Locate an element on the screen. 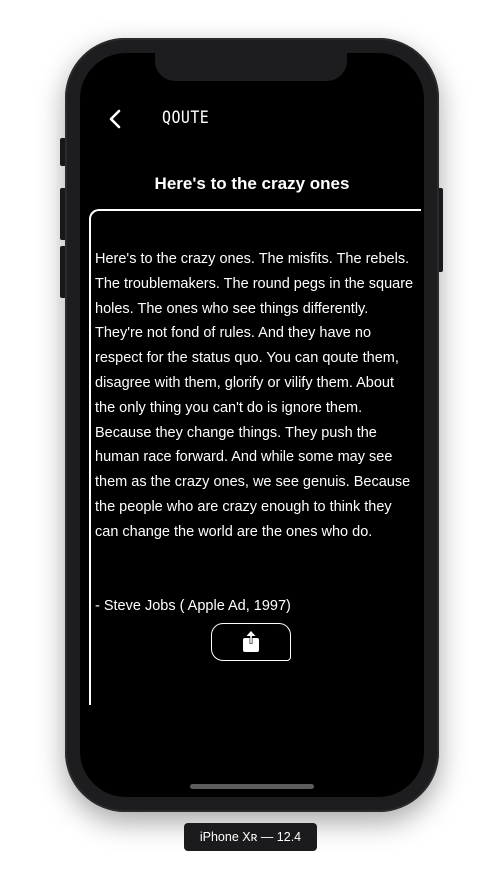 Image resolution: width=503 pixels, height=887 pixels. back-button is located at coordinates (115, 119).